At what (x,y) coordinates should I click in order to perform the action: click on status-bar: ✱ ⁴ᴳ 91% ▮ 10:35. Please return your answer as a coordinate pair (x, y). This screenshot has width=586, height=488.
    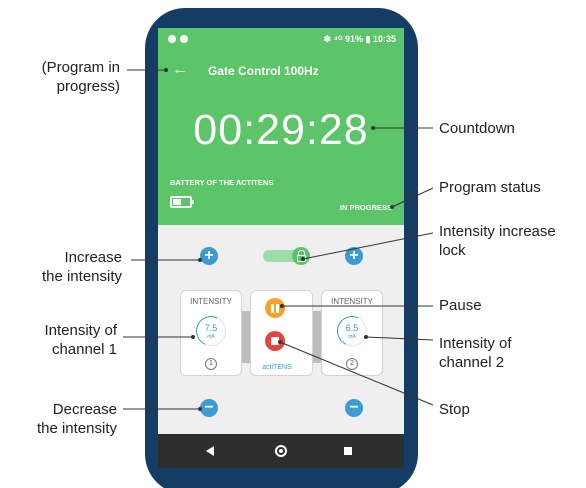
    Looking at the image, I should click on (281, 39).